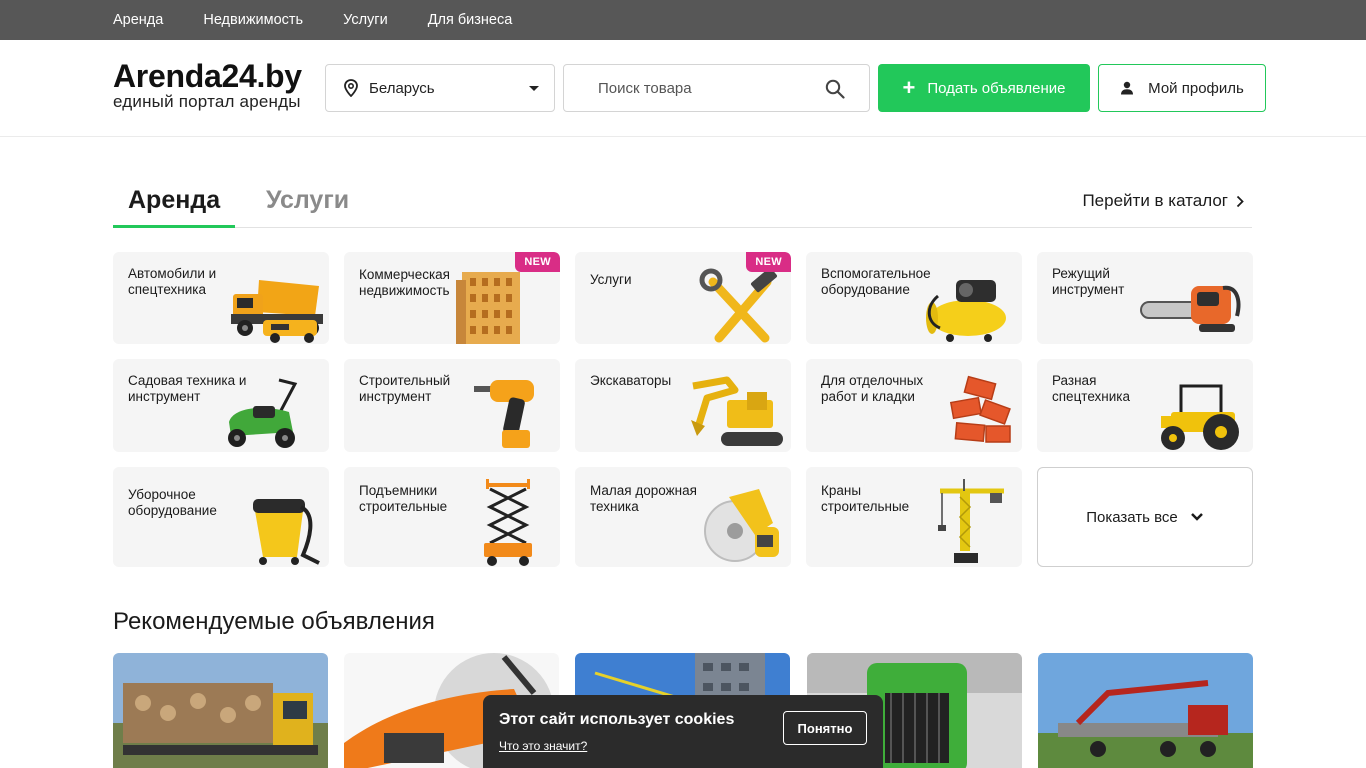  What do you see at coordinates (207, 76) in the screenshot?
I see `logo-title: Arenda24.by` at bounding box center [207, 76].